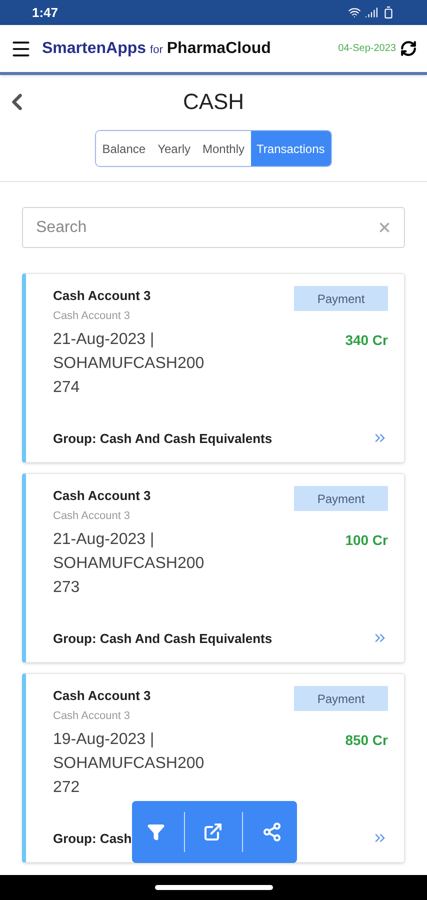 The height and width of the screenshot is (900, 427). Describe the element at coordinates (156, 832) in the screenshot. I see `filter-icon` at that location.